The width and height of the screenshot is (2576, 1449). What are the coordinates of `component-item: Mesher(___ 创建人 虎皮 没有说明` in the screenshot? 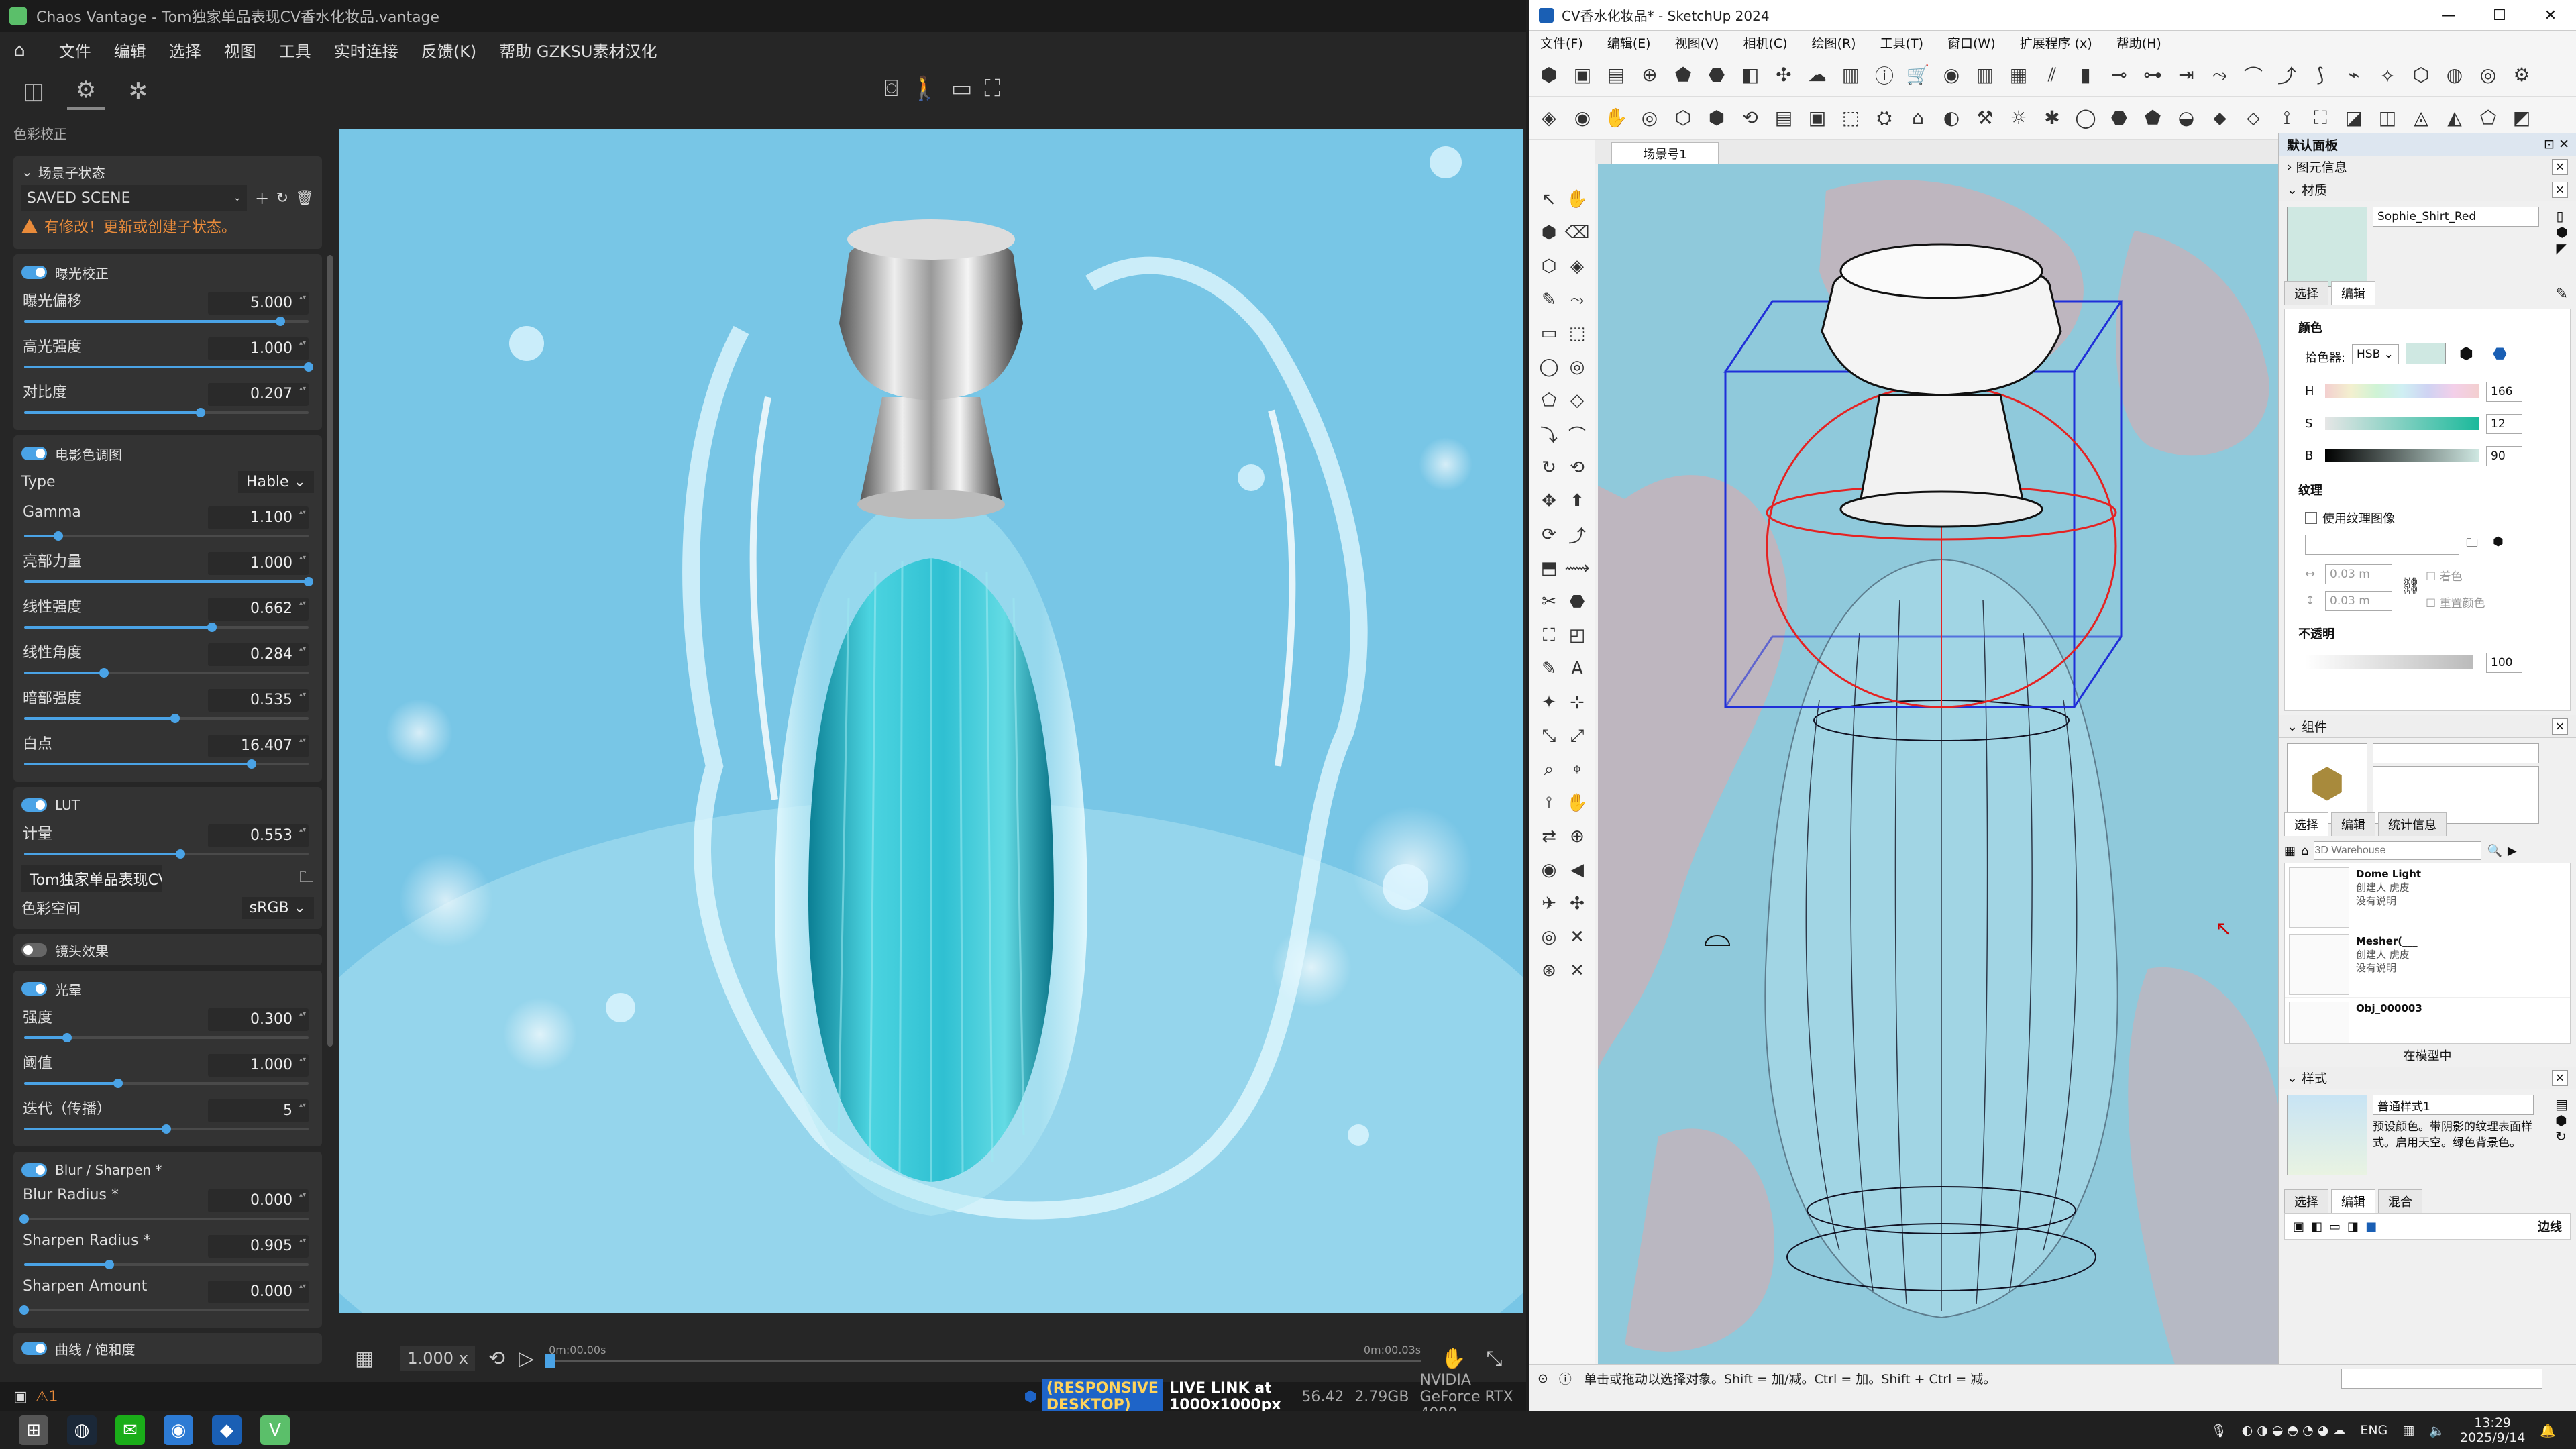 It's located at (2427, 964).